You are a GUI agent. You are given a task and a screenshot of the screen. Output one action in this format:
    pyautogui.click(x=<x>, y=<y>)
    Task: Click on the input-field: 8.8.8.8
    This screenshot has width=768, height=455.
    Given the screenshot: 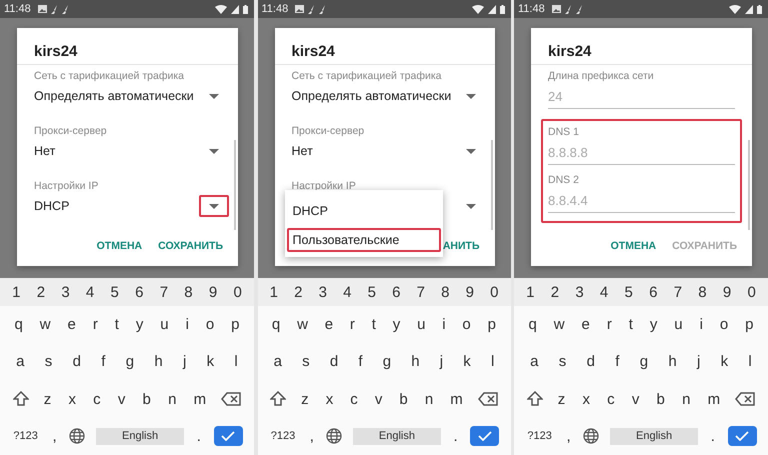 What is the action you would take?
    pyautogui.click(x=641, y=151)
    